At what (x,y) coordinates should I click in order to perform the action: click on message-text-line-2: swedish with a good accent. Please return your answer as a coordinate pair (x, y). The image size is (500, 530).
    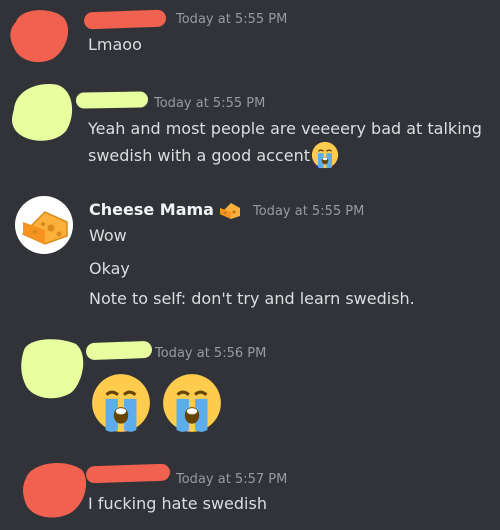
    Looking at the image, I should click on (214, 155).